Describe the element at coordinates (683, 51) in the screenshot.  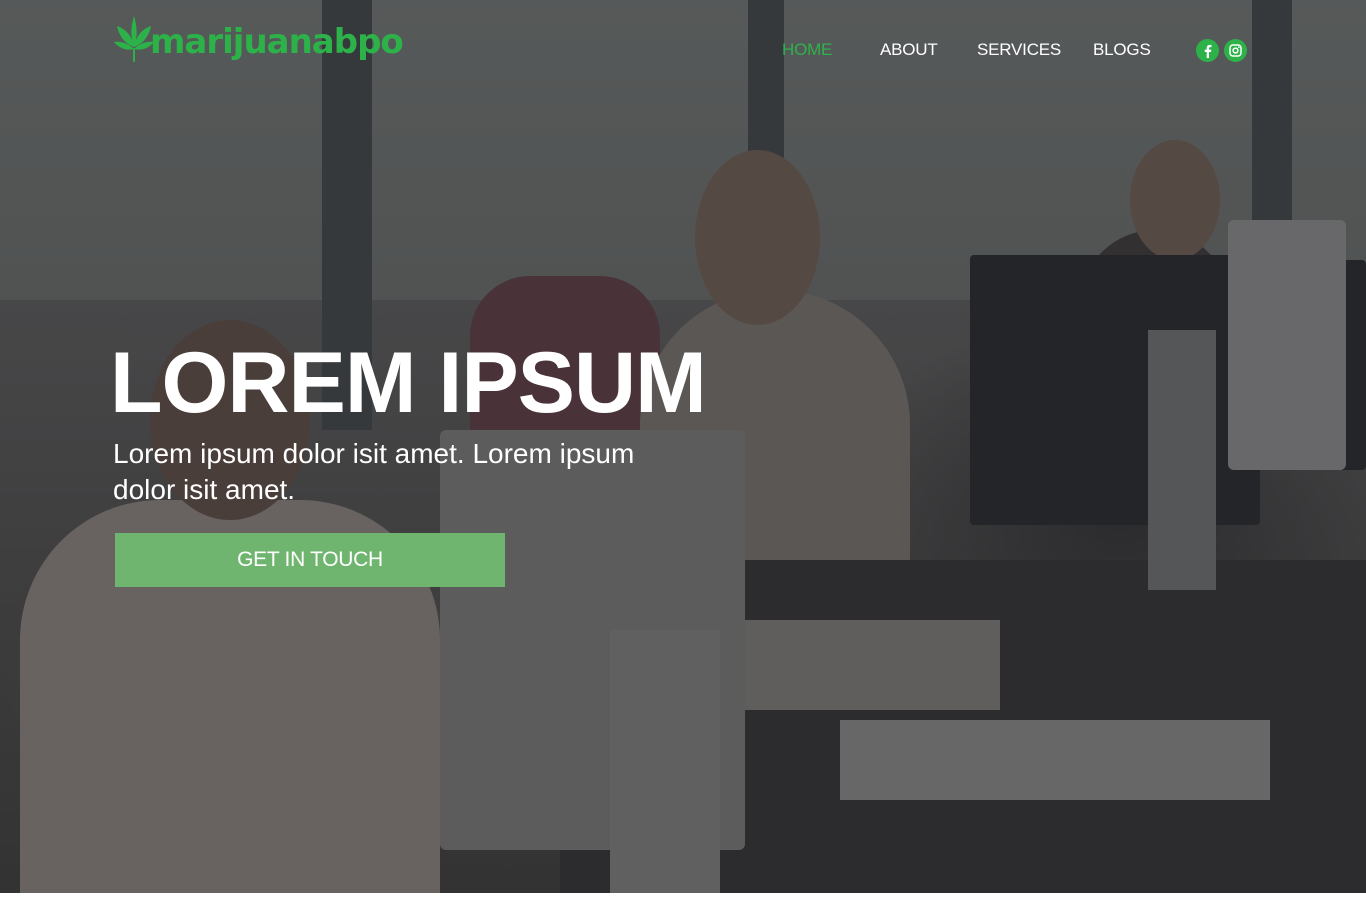
I see `main-nav: HOME ABOUT SERVICES BLOGS` at that location.